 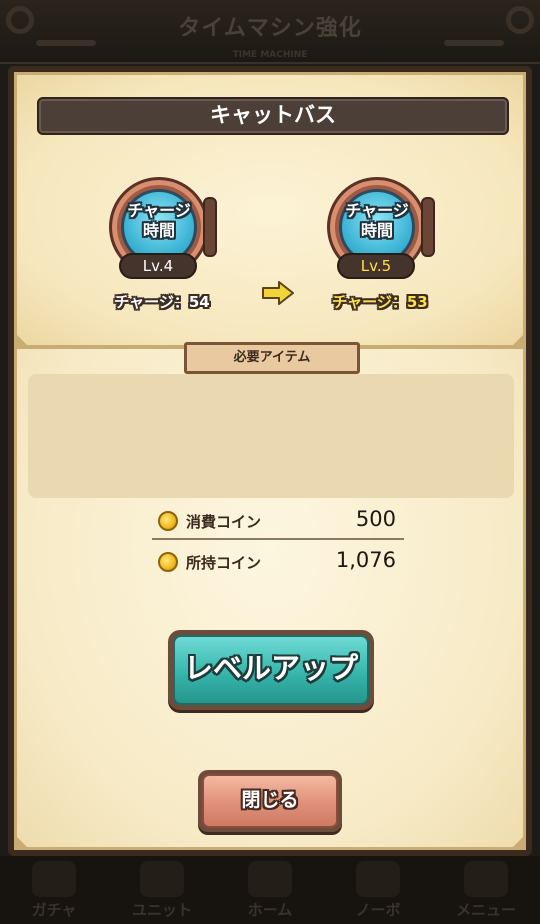 I want to click on close-button-label: 閉じる, so click(x=270, y=801).